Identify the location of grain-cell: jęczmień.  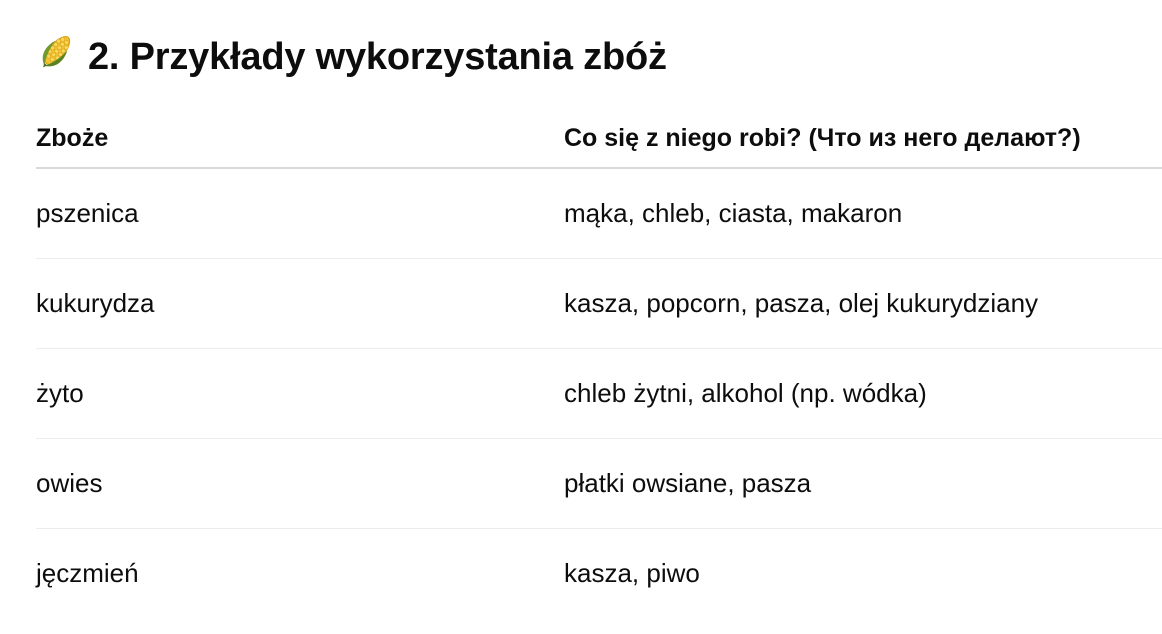
(87, 573).